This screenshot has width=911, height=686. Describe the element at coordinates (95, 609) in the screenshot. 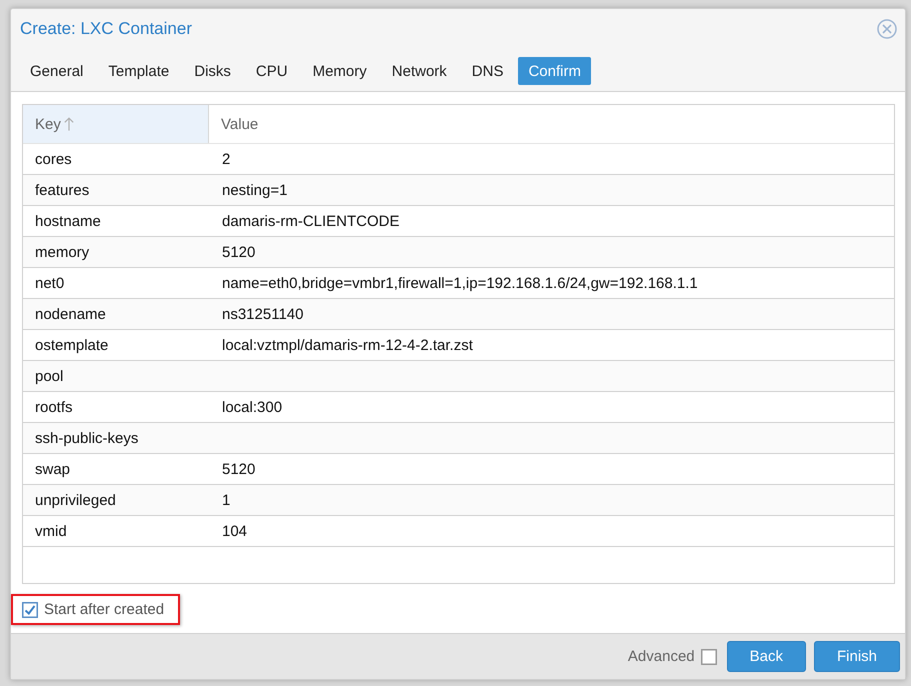

I see `highlighted-checkbox-label: Start after created` at that location.